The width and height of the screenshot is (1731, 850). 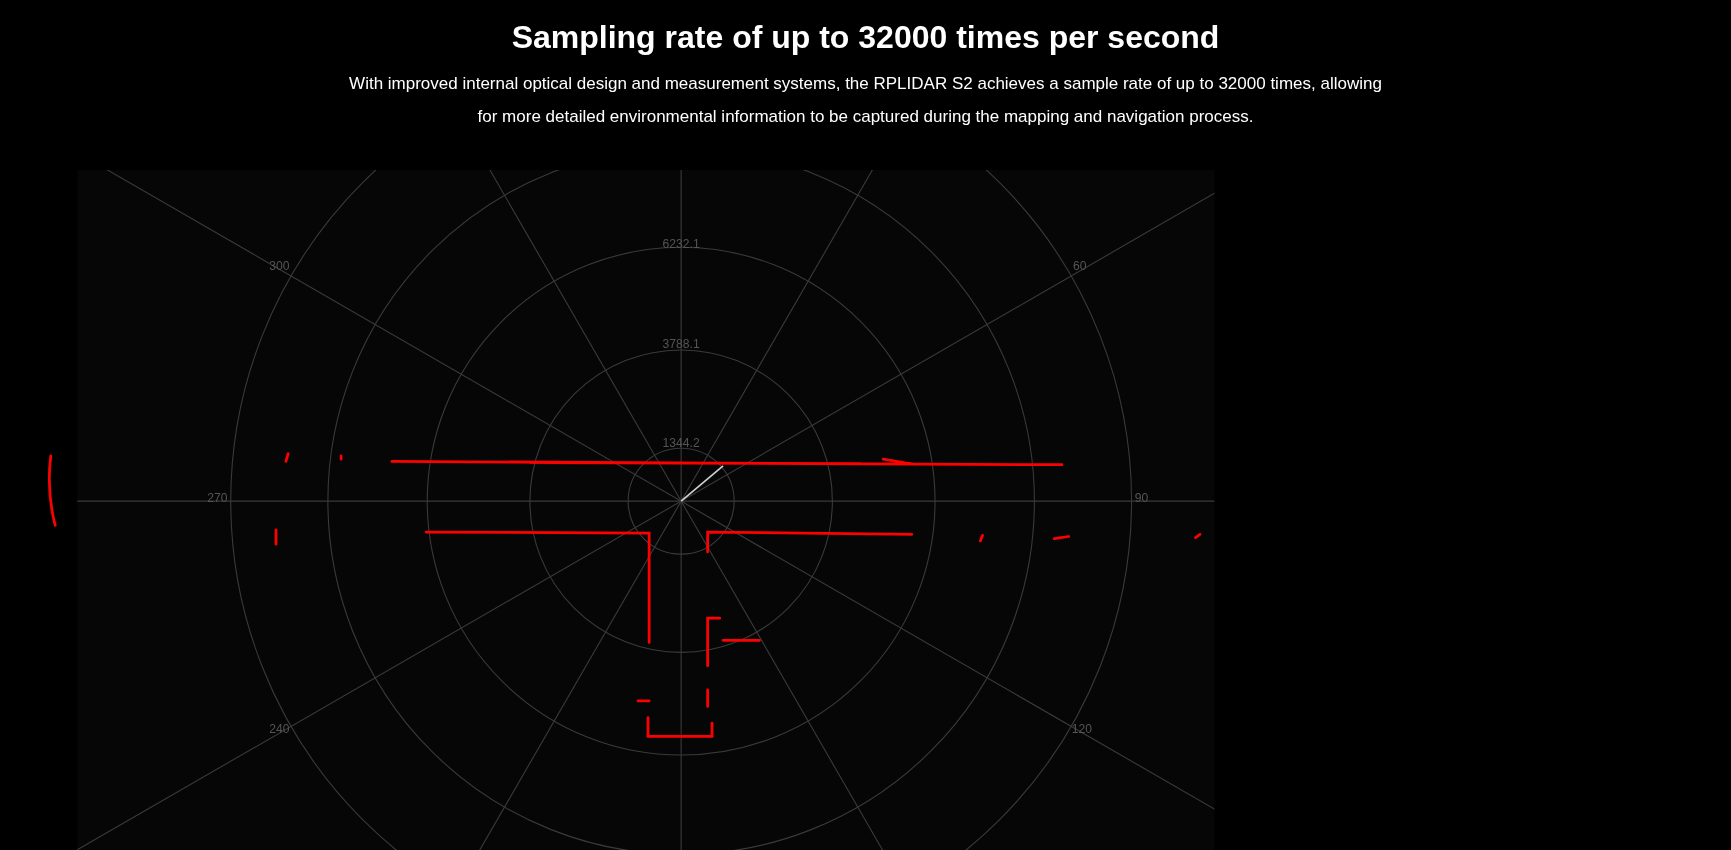 What do you see at coordinates (279, 729) in the screenshot?
I see `angle-tick-label: 240` at bounding box center [279, 729].